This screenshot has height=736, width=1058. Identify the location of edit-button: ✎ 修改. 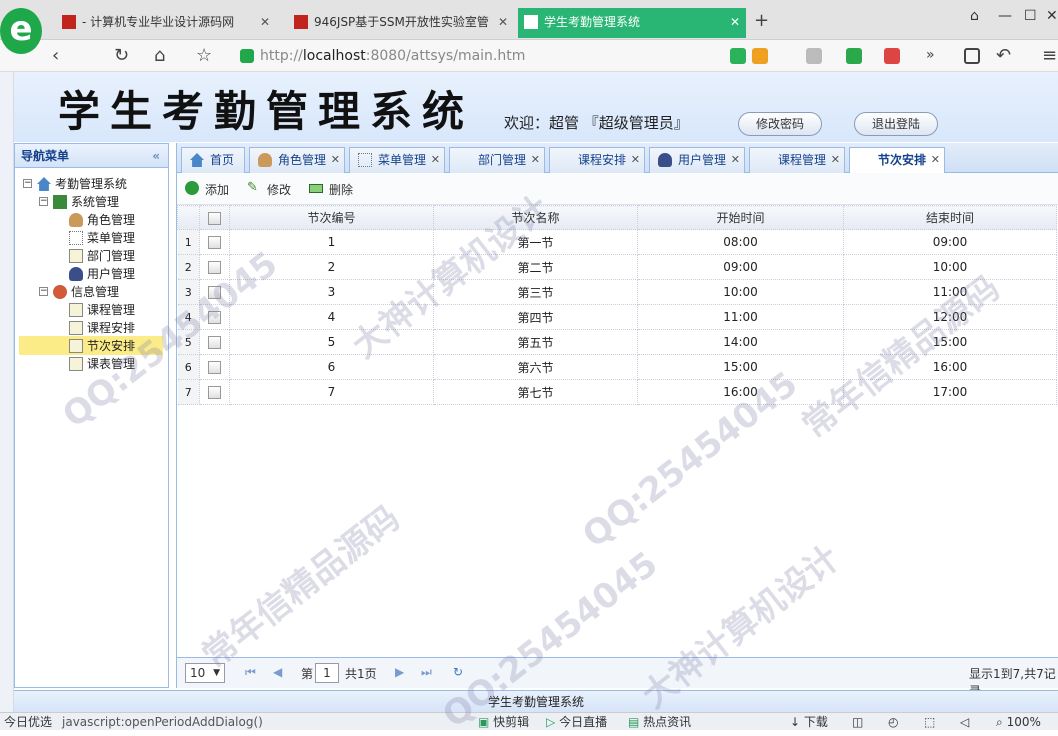
(269, 189).